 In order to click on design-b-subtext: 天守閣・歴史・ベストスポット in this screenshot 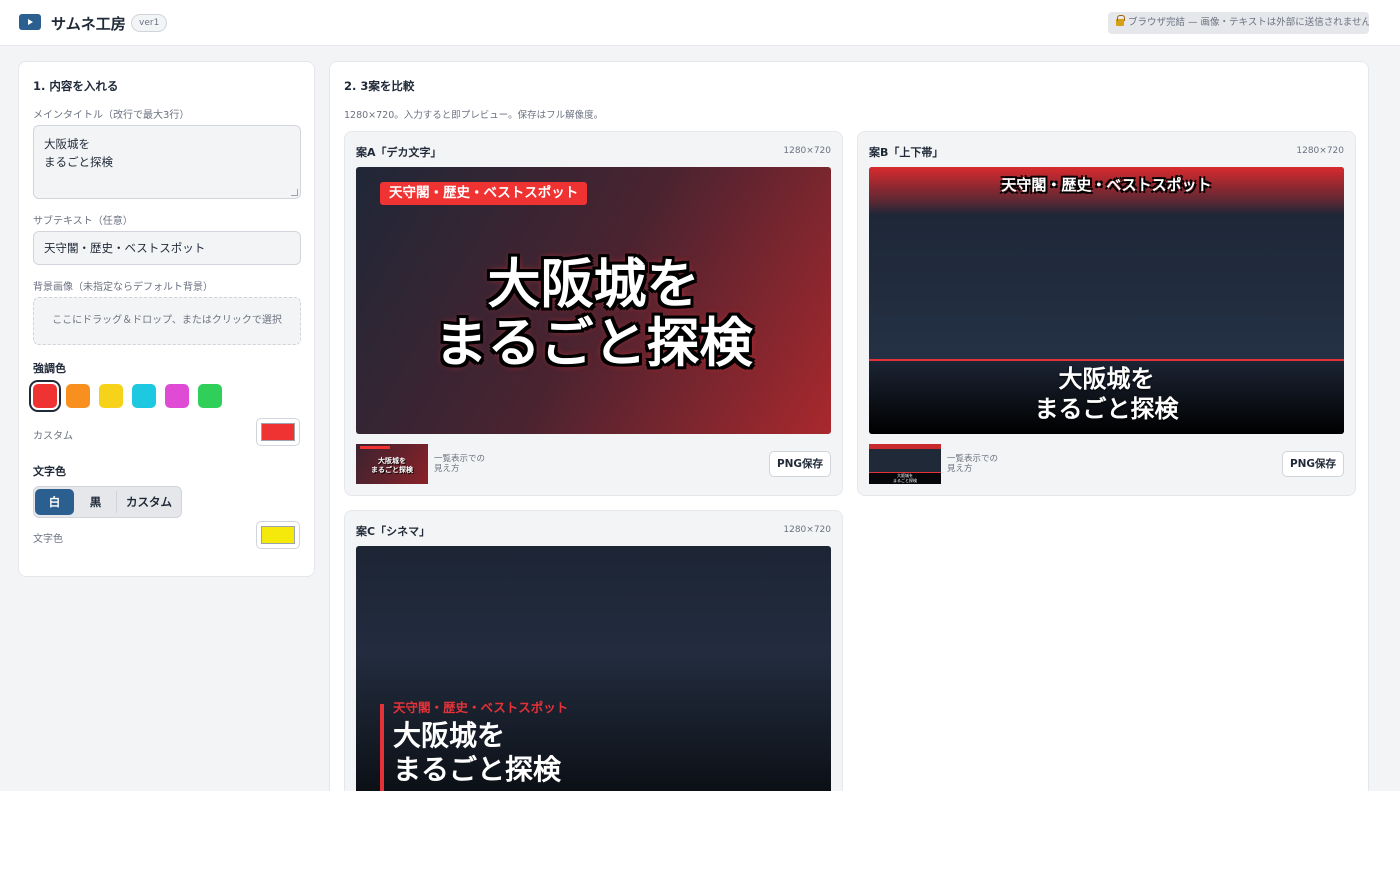, I will do `click(1106, 185)`.